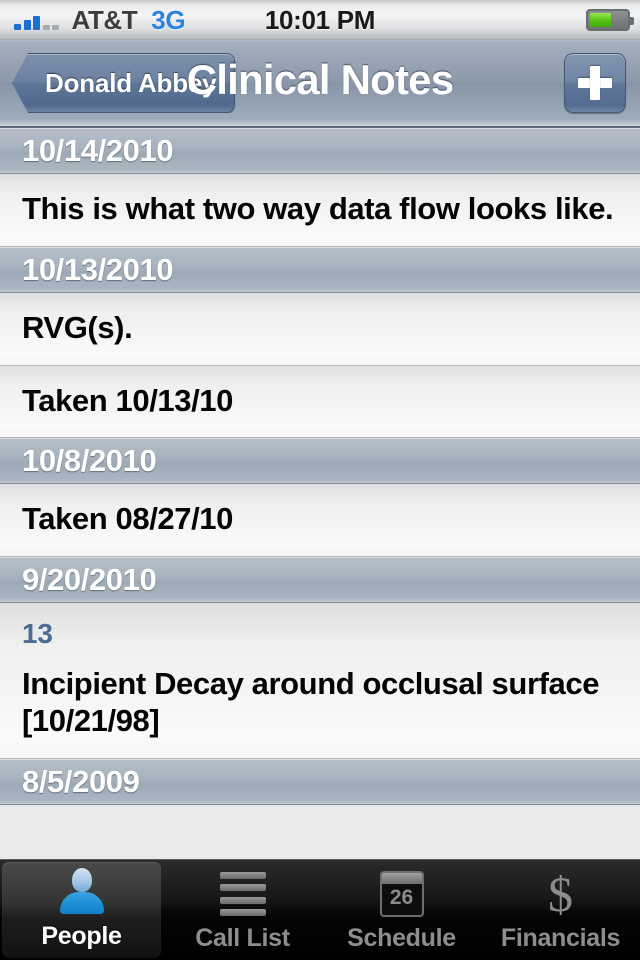 This screenshot has height=960, width=640. I want to click on plus-icon, so click(595, 83).